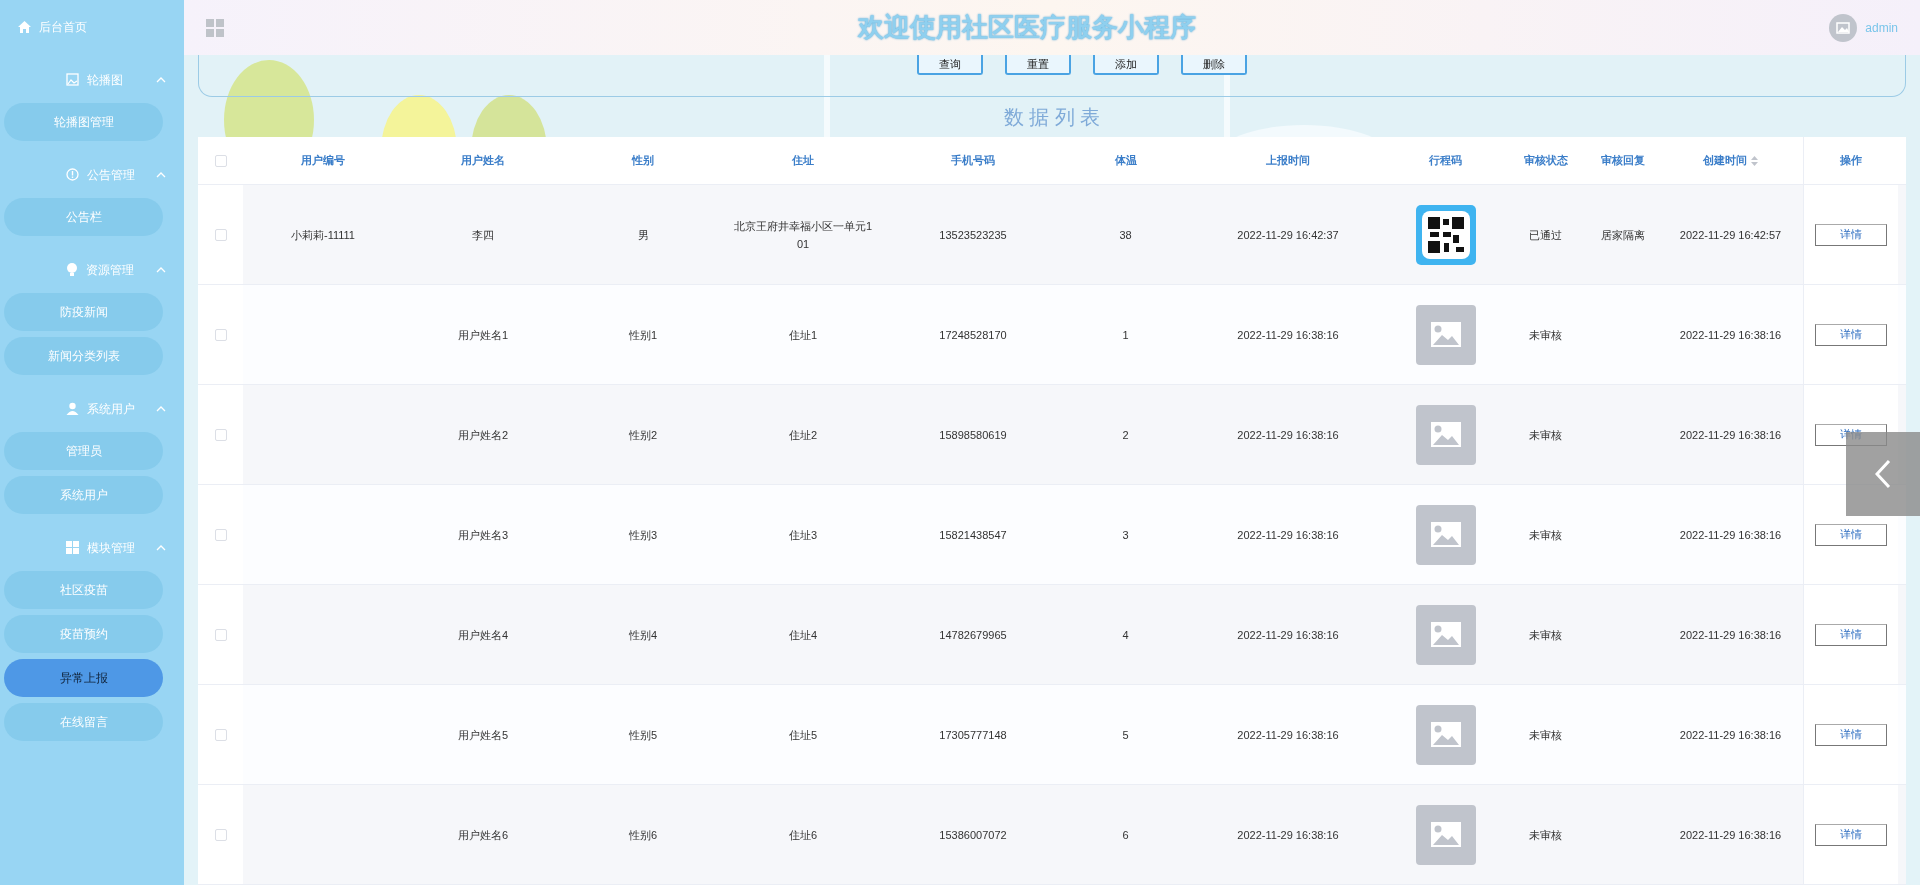 This screenshot has width=1920, height=885. What do you see at coordinates (1851, 161) in the screenshot?
I see `column-header: 操作` at bounding box center [1851, 161].